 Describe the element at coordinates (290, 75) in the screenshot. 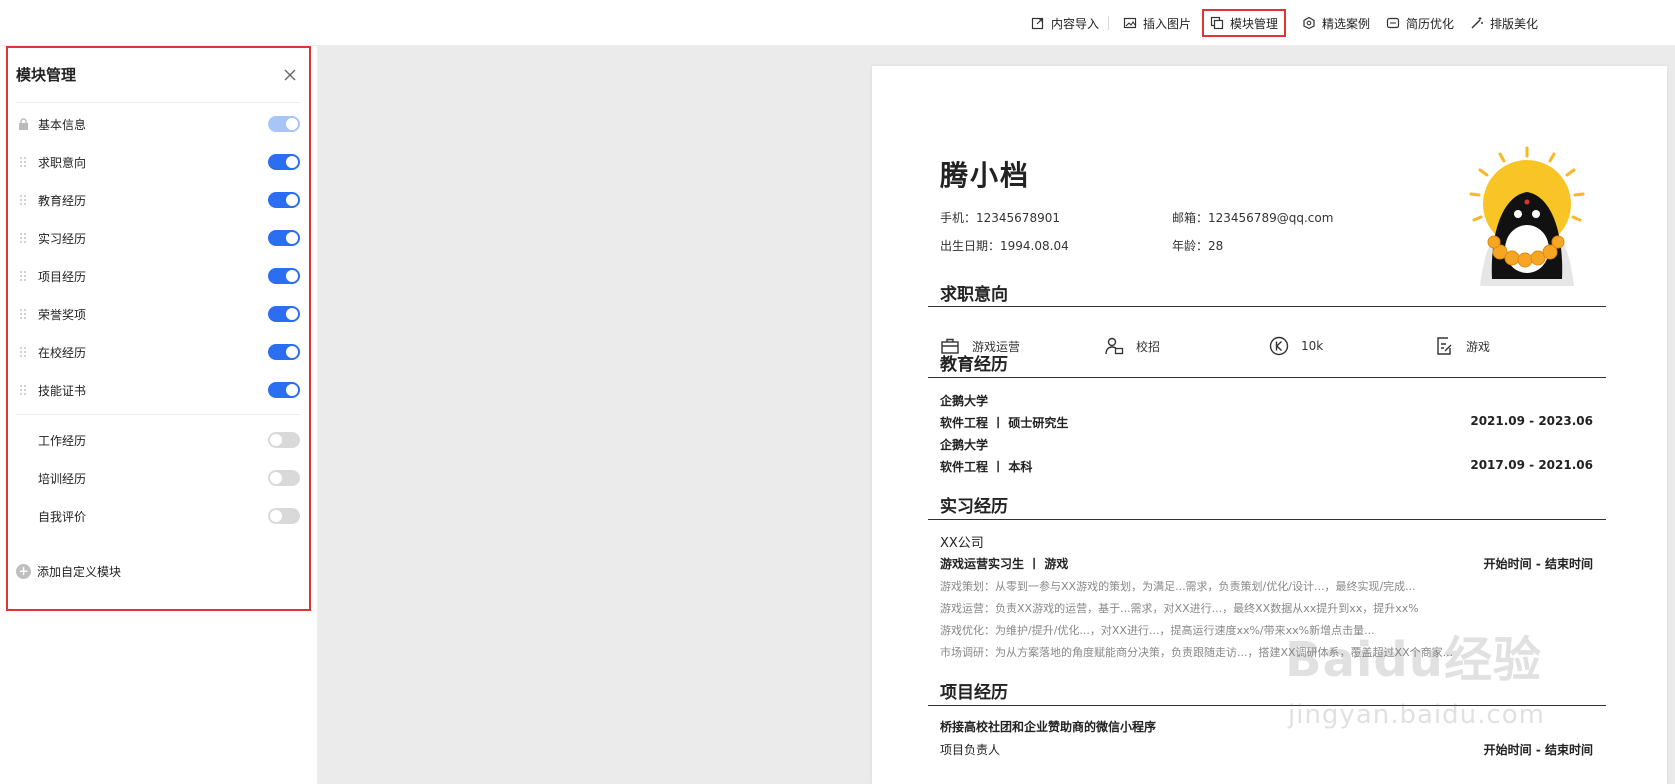

I see `close-icon` at that location.